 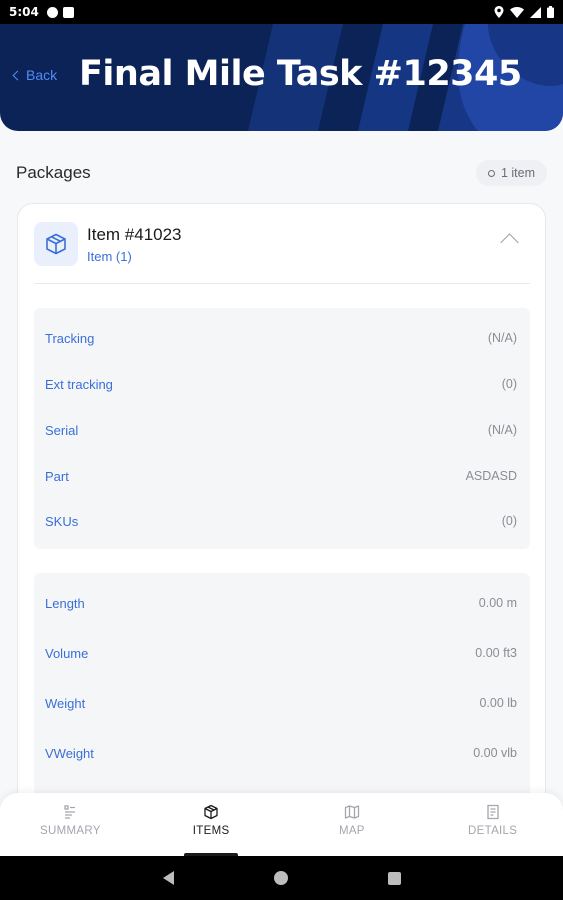 I want to click on page-title: Final Mile Task #12345, so click(x=300, y=74).